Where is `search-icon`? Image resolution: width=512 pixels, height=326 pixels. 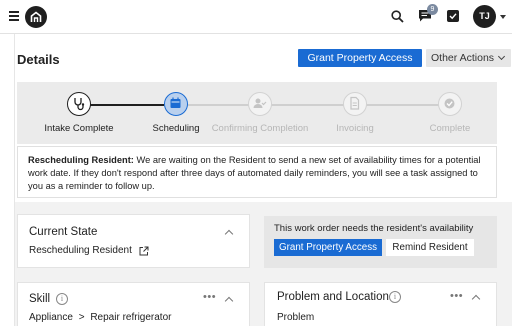
search-icon is located at coordinates (397, 16).